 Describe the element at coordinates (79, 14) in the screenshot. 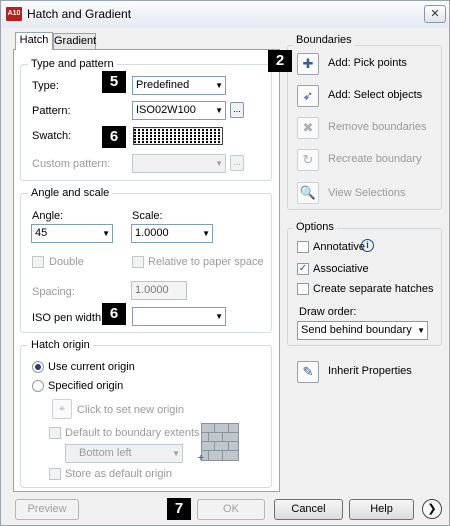

I see `window-title: Hatch and Gradient` at that location.